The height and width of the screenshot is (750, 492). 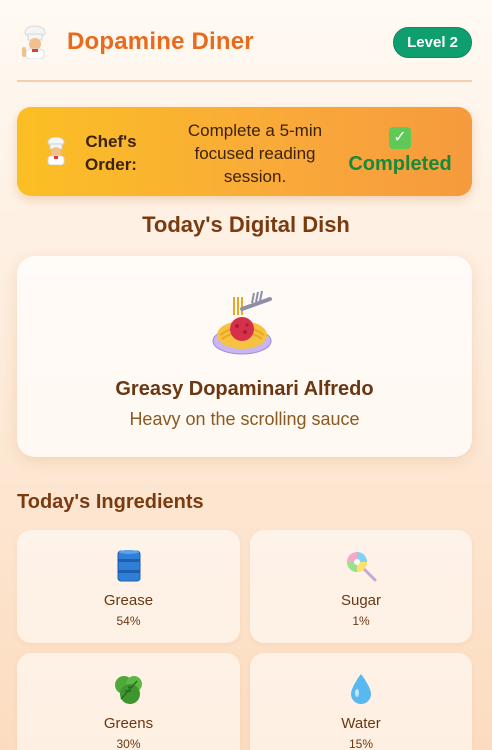 What do you see at coordinates (244, 389) in the screenshot?
I see `dish-name: Greasy Dopaminari Alfredo` at bounding box center [244, 389].